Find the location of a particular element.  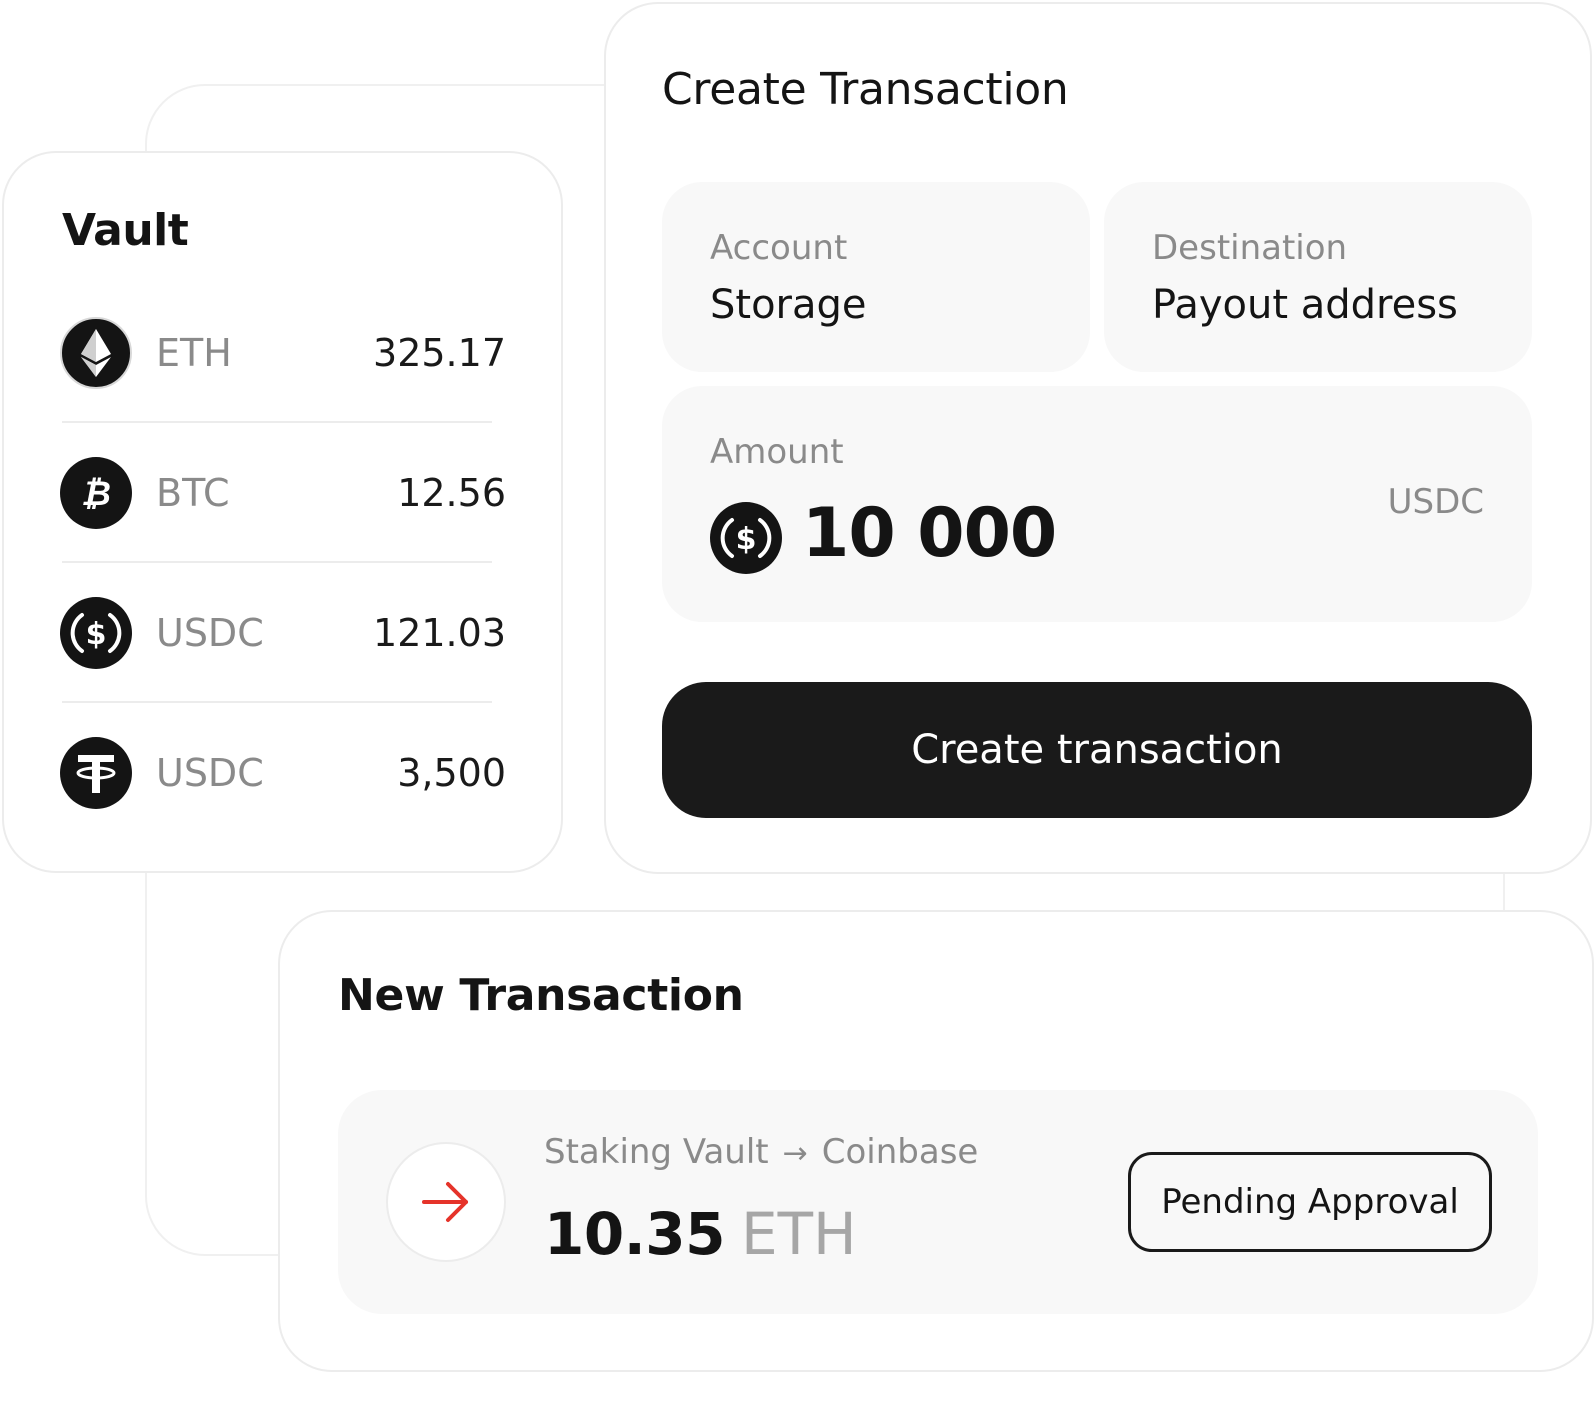

tether-icon is located at coordinates (96, 773).